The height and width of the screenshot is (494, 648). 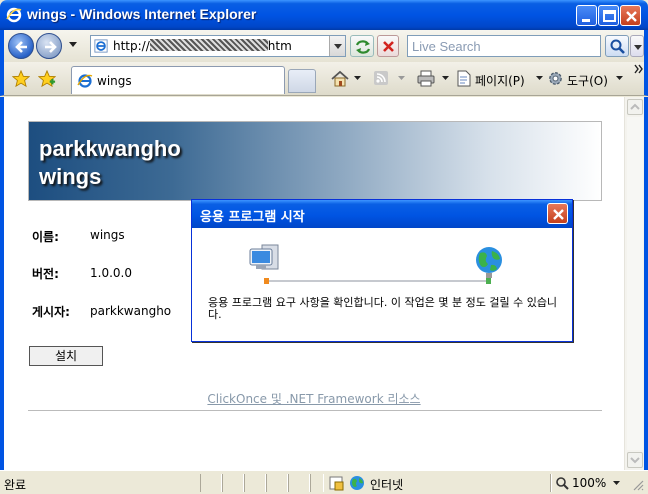 What do you see at coordinates (302, 81) in the screenshot?
I see `new-tab-button` at bounding box center [302, 81].